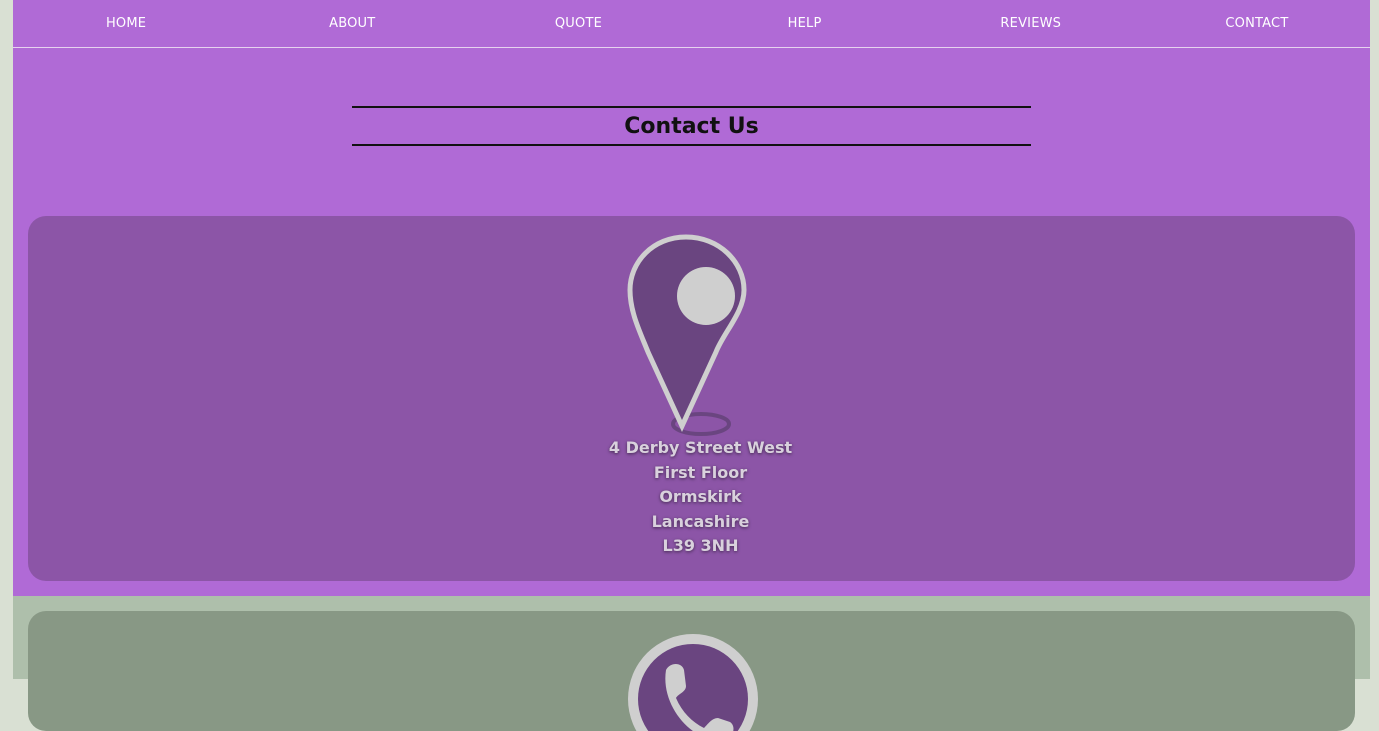 This screenshot has width=1379, height=731. What do you see at coordinates (687, 335) in the screenshot?
I see `map-pin-icon` at bounding box center [687, 335].